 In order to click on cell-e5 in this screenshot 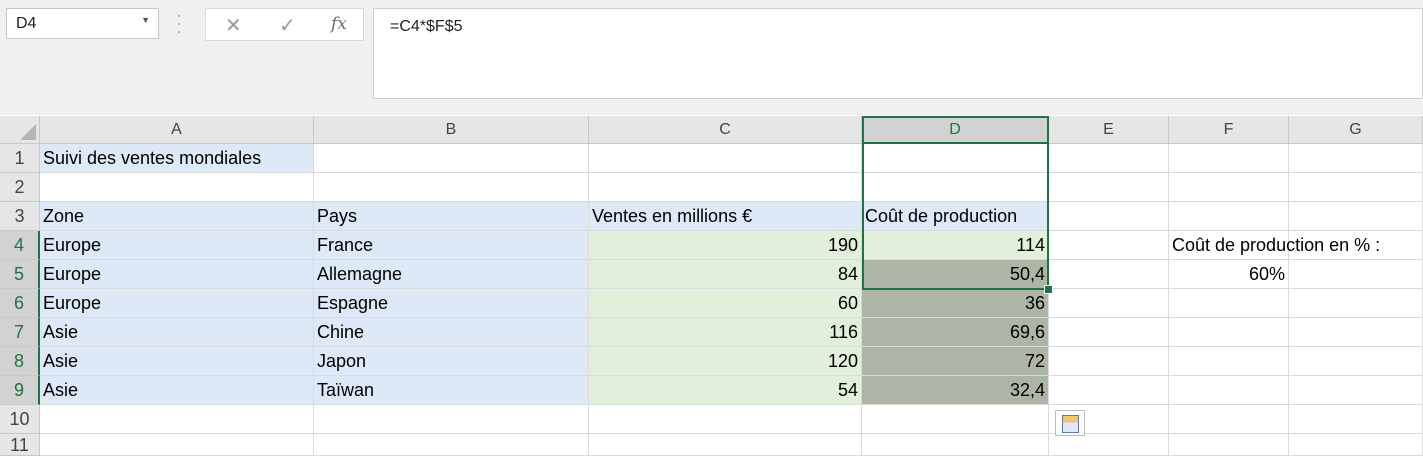, I will do `click(1109, 274)`.